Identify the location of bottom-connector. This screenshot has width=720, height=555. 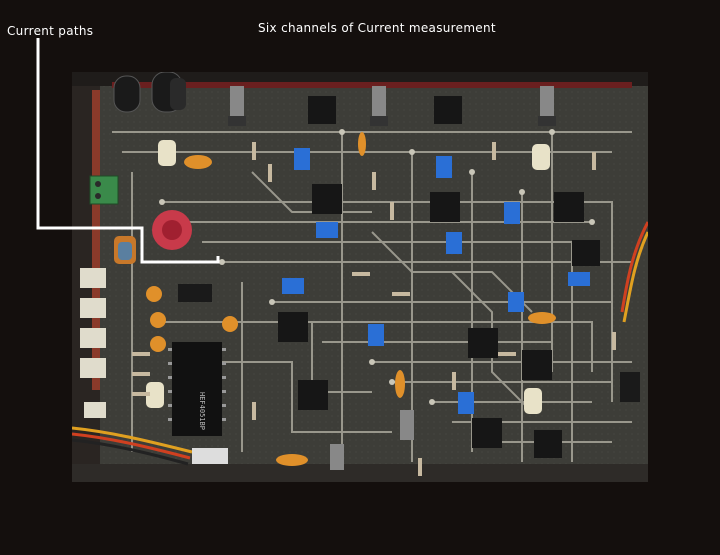
(210, 456).